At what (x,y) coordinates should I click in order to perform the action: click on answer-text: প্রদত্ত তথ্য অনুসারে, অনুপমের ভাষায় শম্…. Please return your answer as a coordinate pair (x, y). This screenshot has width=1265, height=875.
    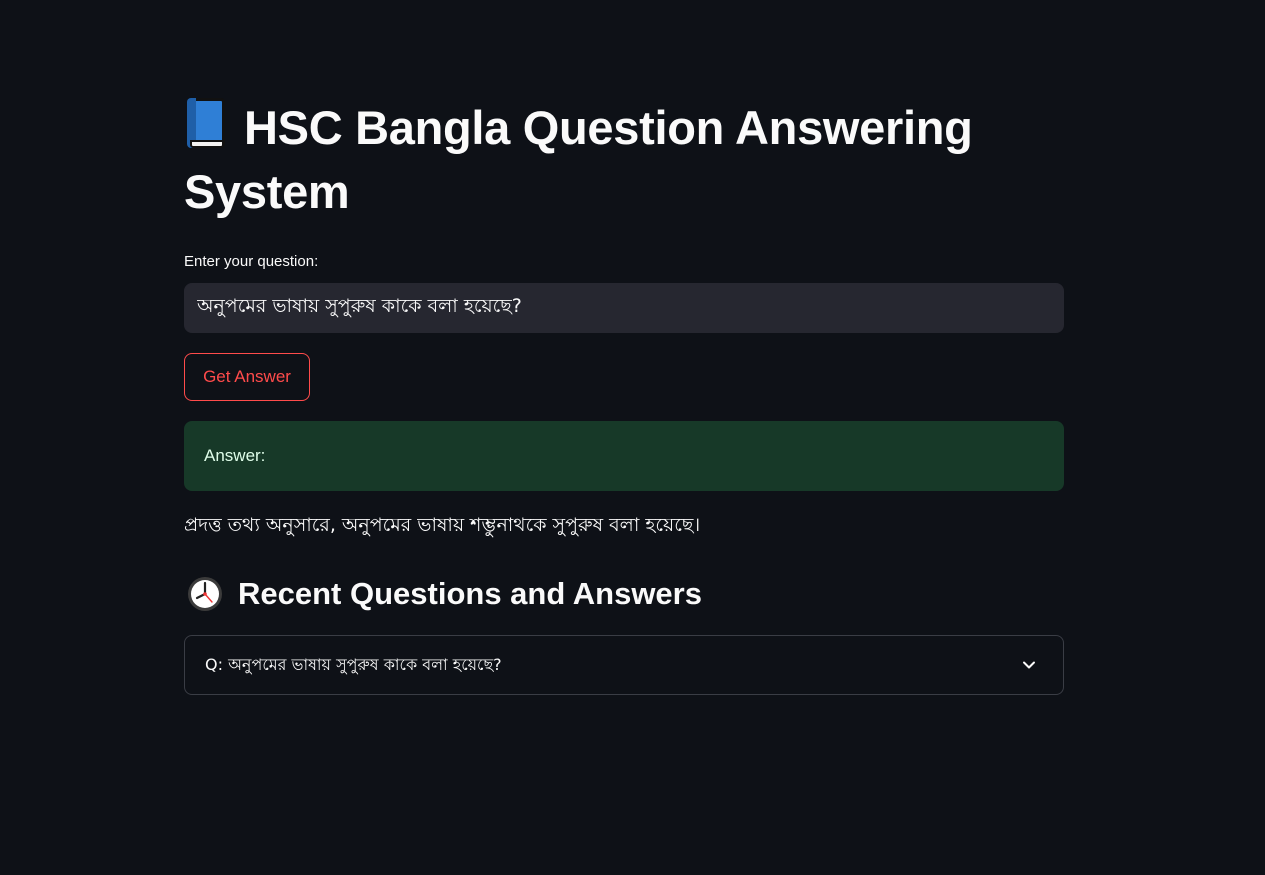
    Looking at the image, I should click on (442, 525).